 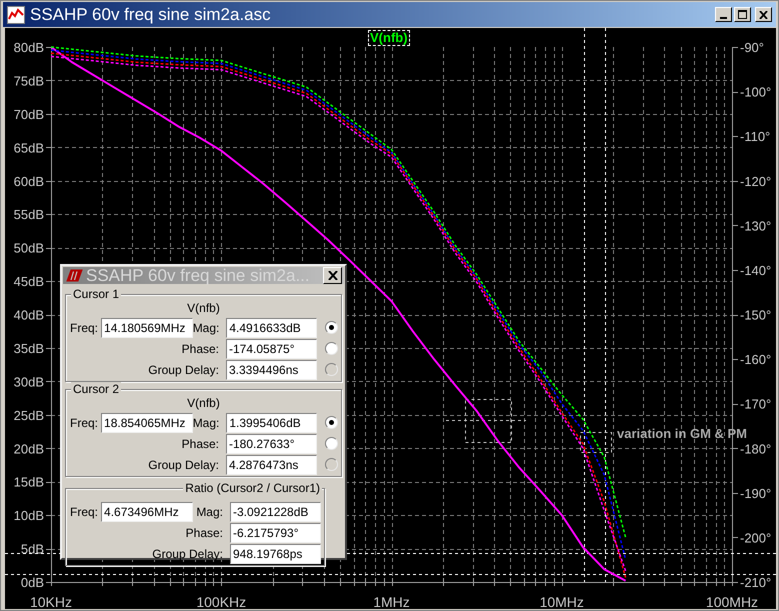 I want to click on tick-label: -120°, so click(x=756, y=181).